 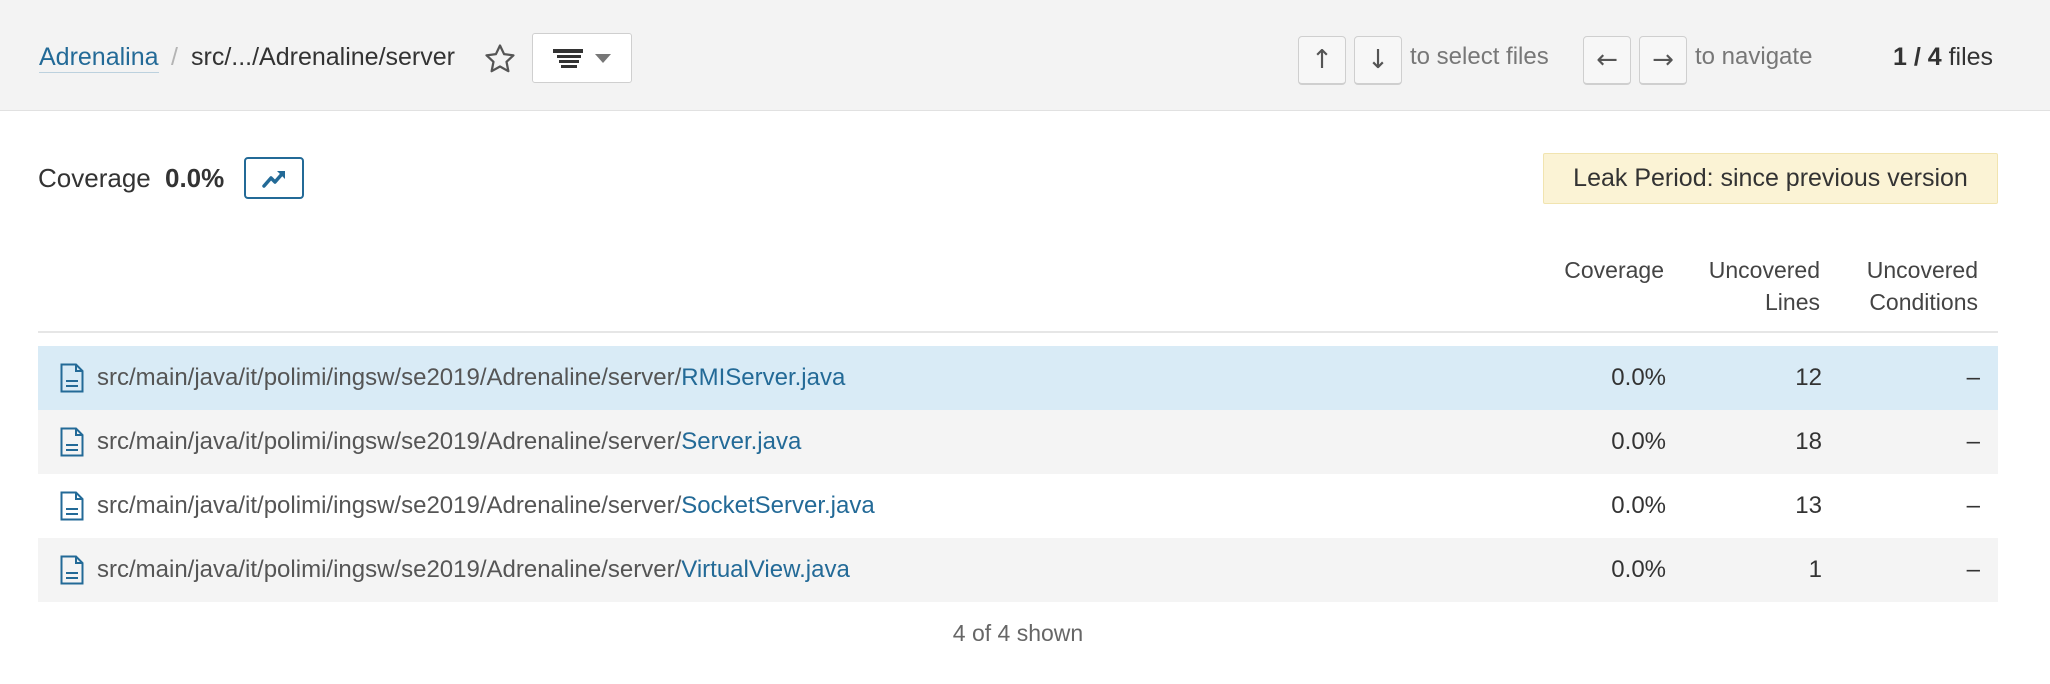 I want to click on file-name-link: SocketServer.java, so click(x=777, y=505).